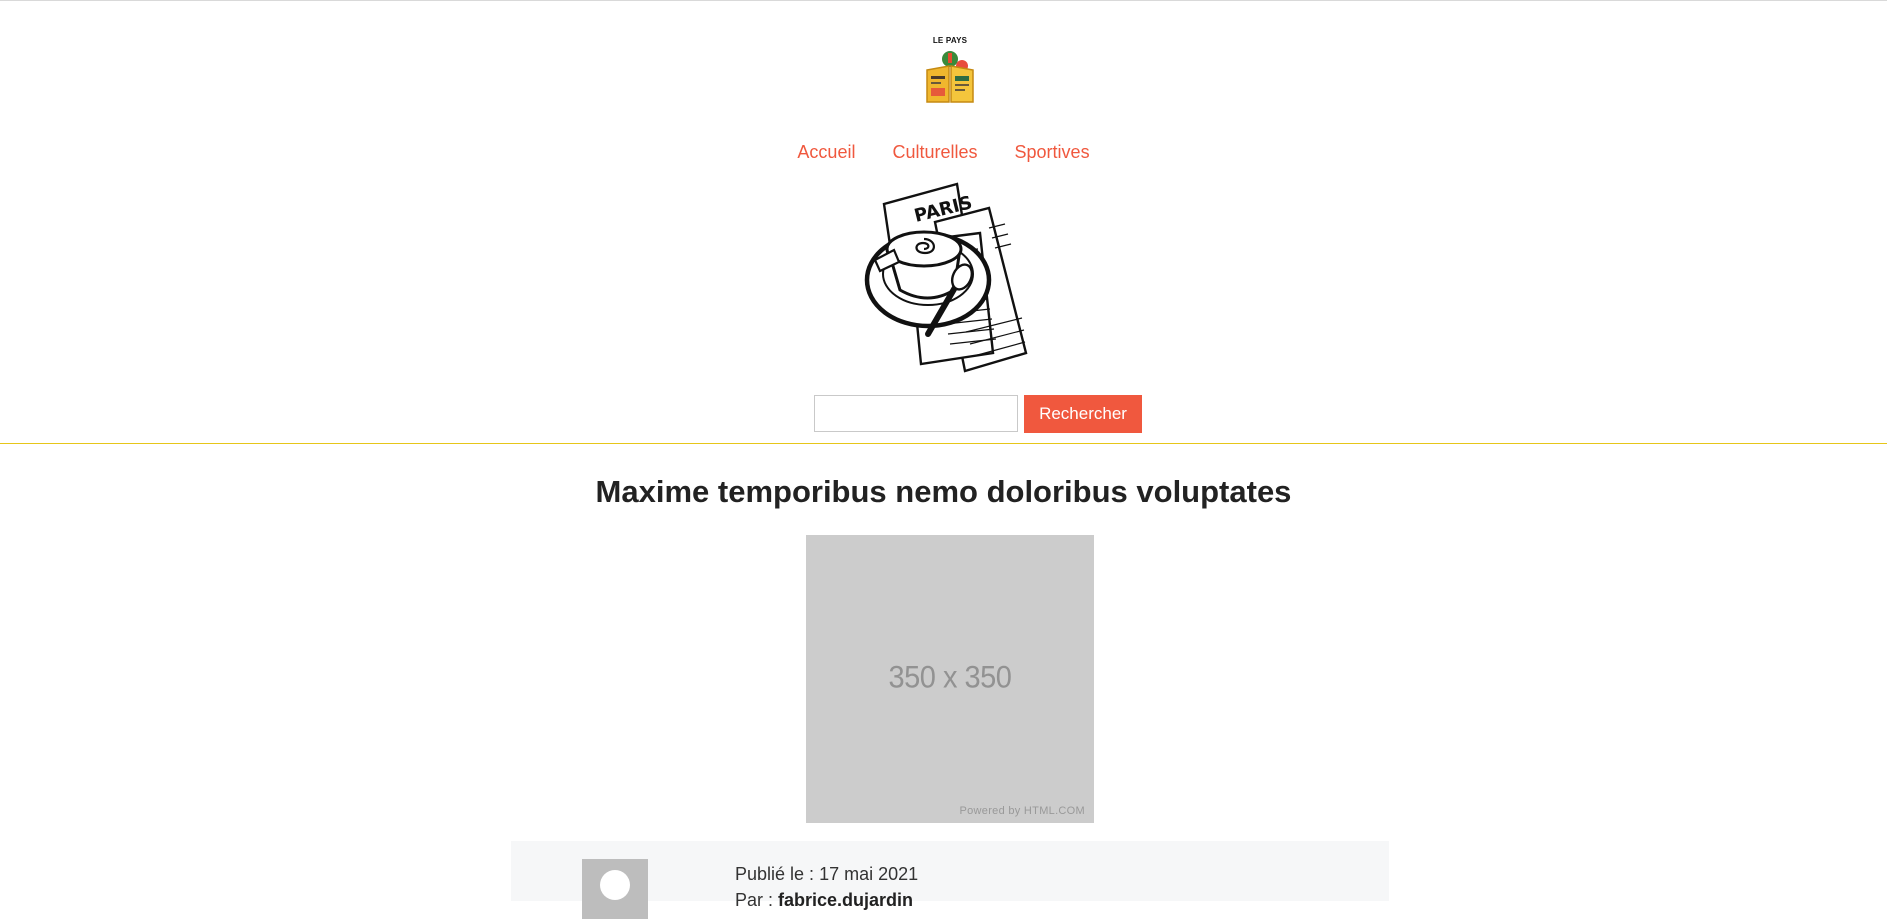 The width and height of the screenshot is (1887, 919). What do you see at coordinates (946, 277) in the screenshot?
I see `coffee-and-newspapers-illustration: PARIS` at bounding box center [946, 277].